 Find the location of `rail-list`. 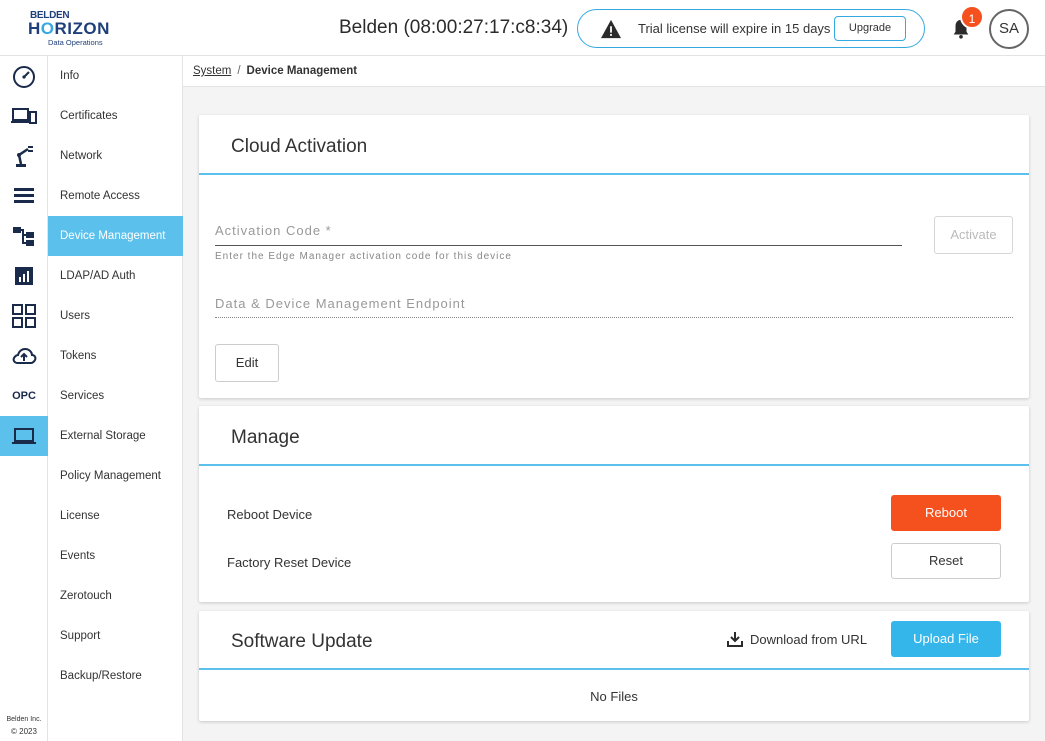

rail-list is located at coordinates (24, 196).